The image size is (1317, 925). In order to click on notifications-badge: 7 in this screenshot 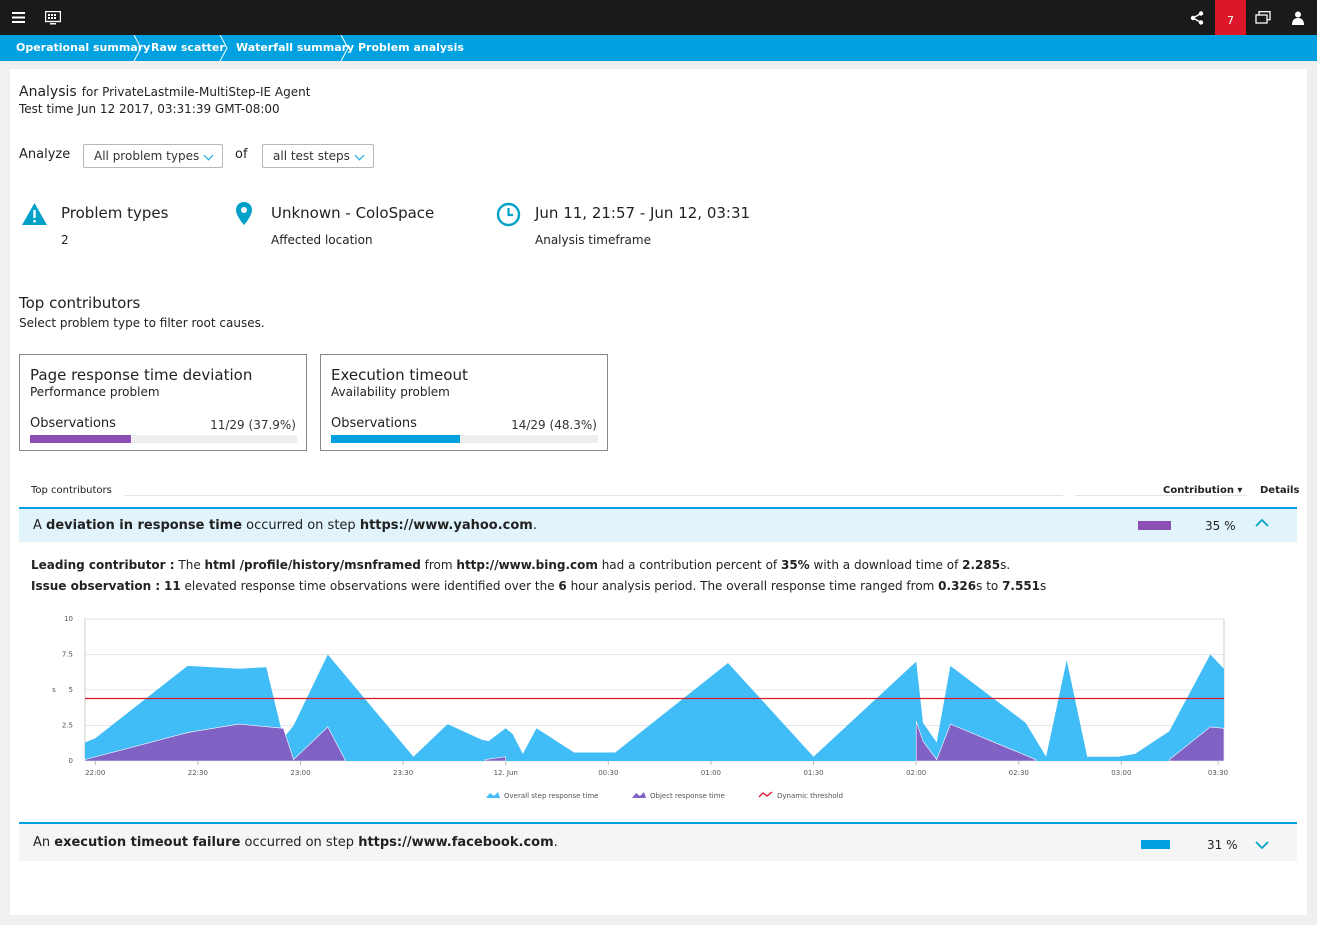, I will do `click(1230, 17)`.